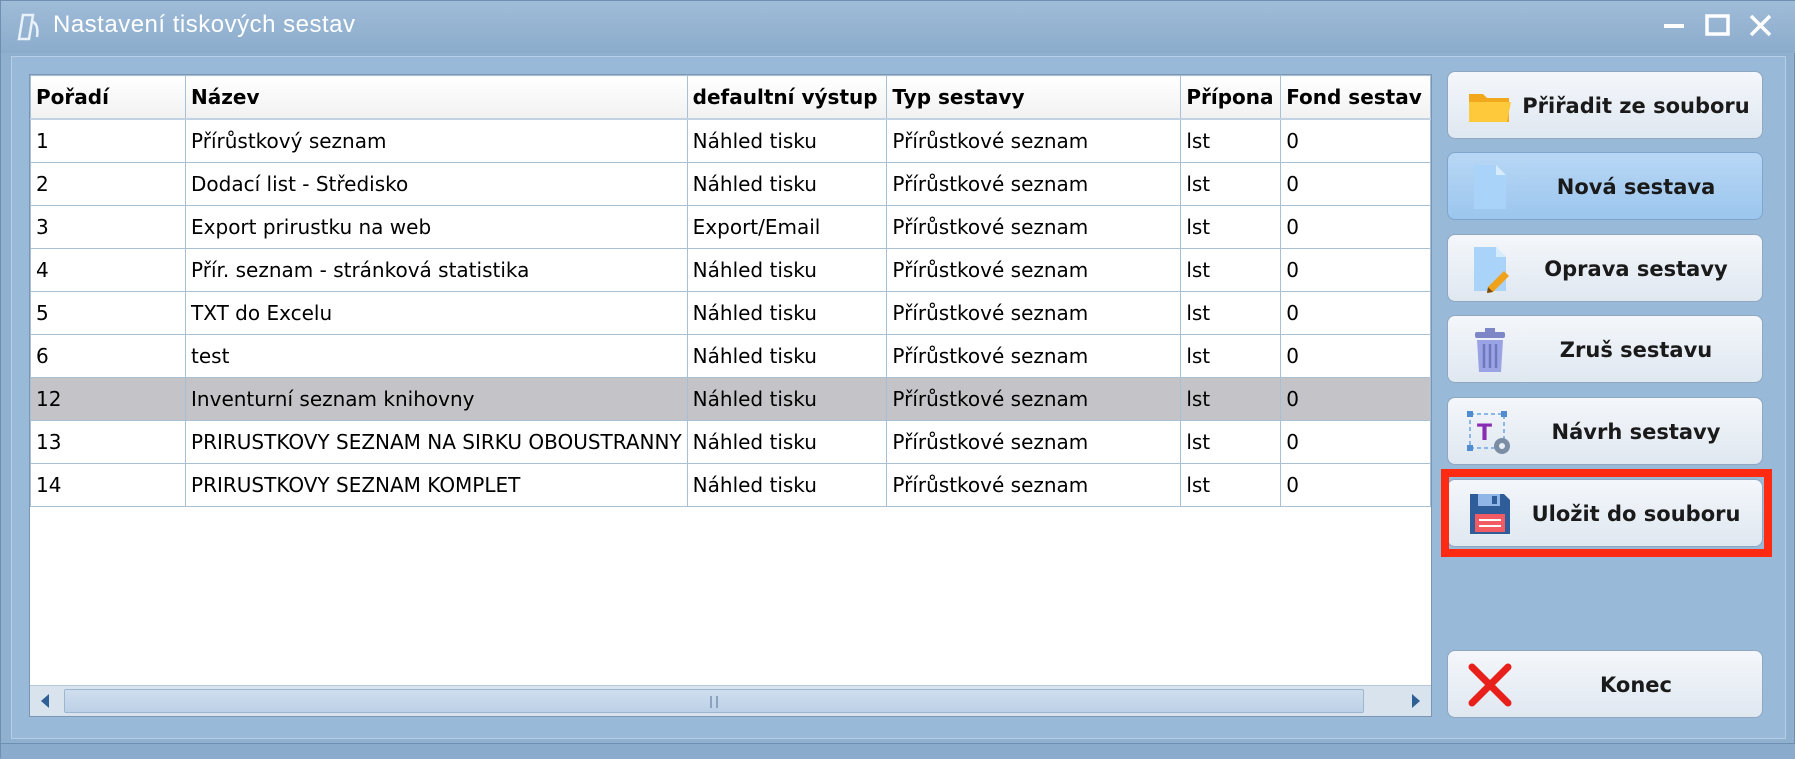  I want to click on cell-order: 6, so click(108, 356).